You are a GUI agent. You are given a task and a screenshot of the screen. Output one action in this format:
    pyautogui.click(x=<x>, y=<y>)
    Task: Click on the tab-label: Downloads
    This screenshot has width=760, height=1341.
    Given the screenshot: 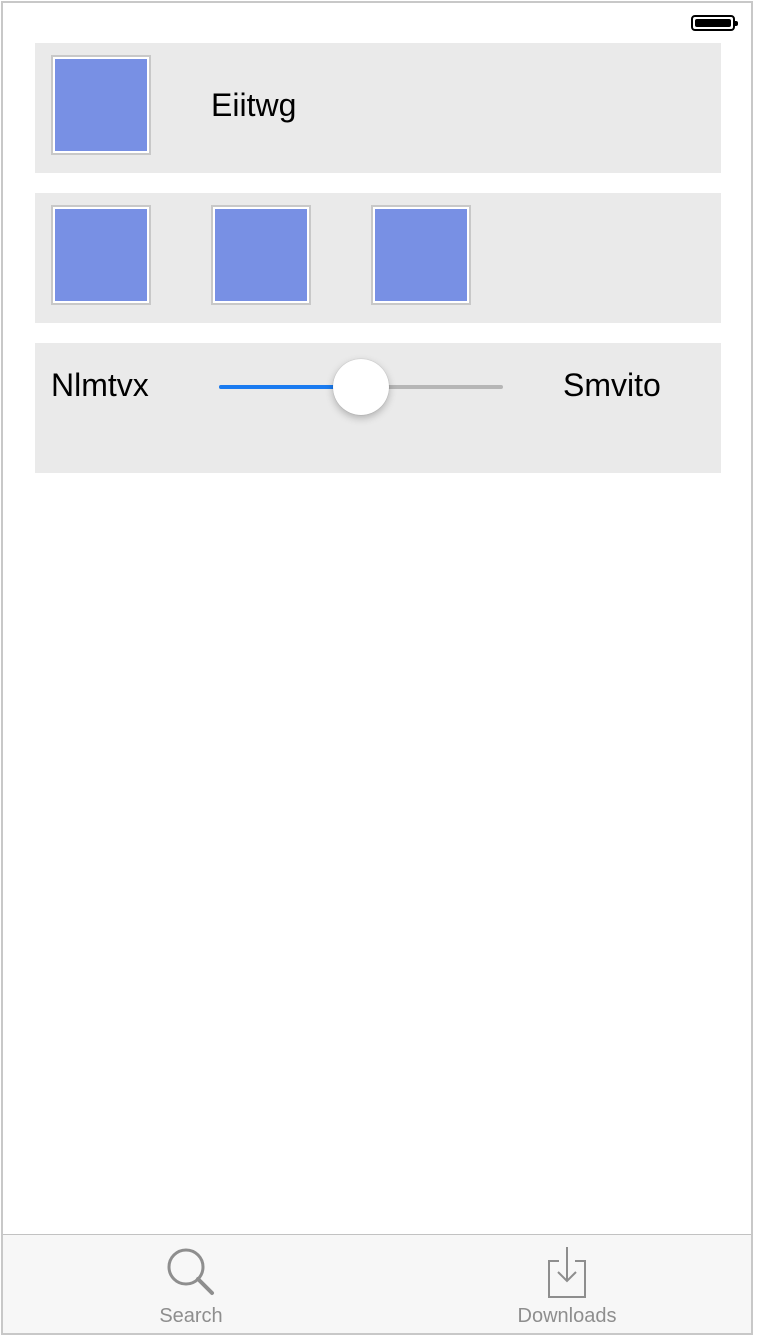 What is the action you would take?
    pyautogui.click(x=567, y=1316)
    